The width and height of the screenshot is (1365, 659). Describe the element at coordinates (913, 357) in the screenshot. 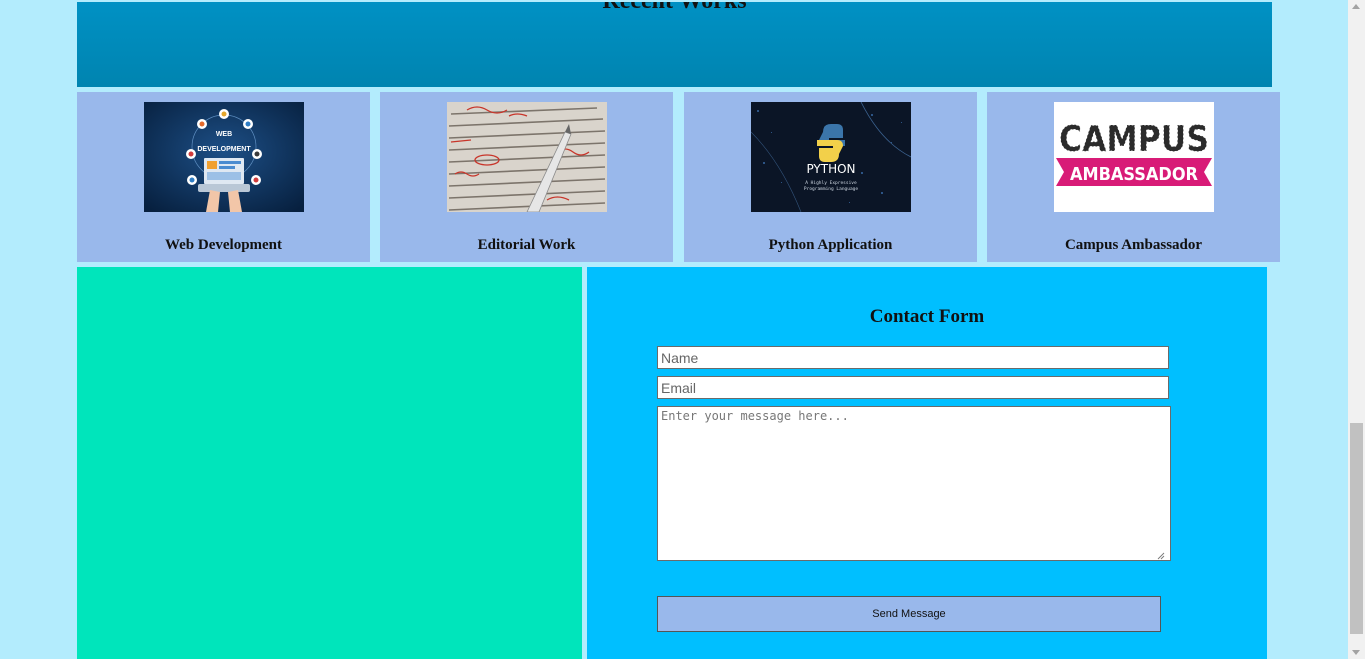

I see `name-input` at that location.